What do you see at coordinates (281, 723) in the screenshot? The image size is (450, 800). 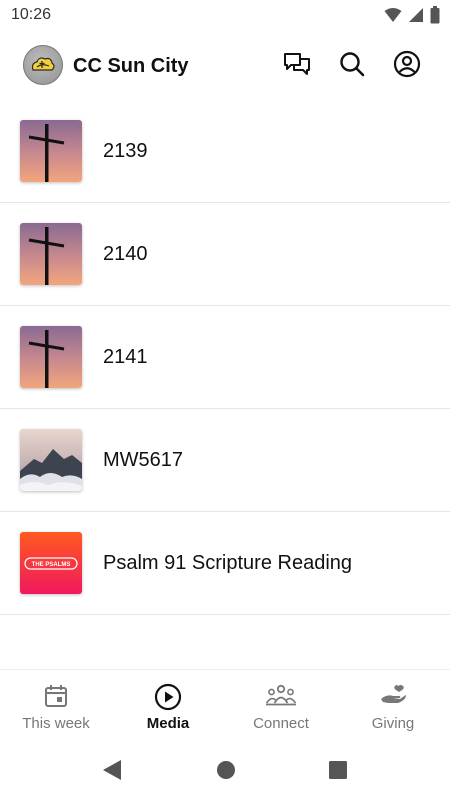 I see `tab-label: Connect` at bounding box center [281, 723].